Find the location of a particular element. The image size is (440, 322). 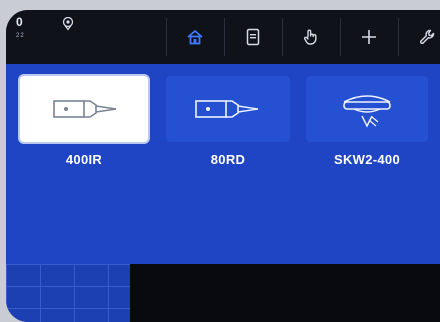

location-pin-icon is located at coordinates (68, 24).